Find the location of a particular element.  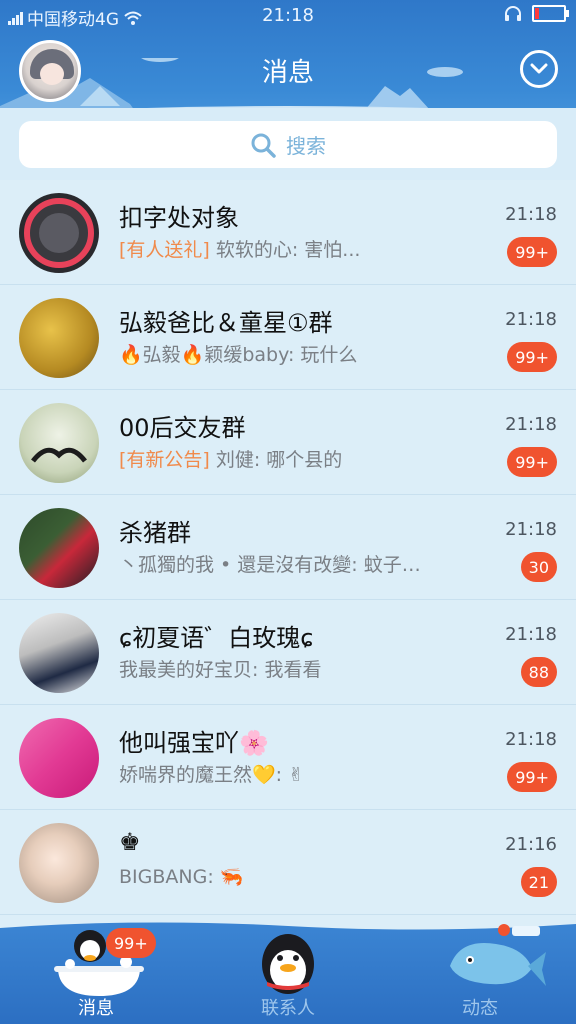

conversation-message: BIGBANG: 🦐 is located at coordinates (181, 877).